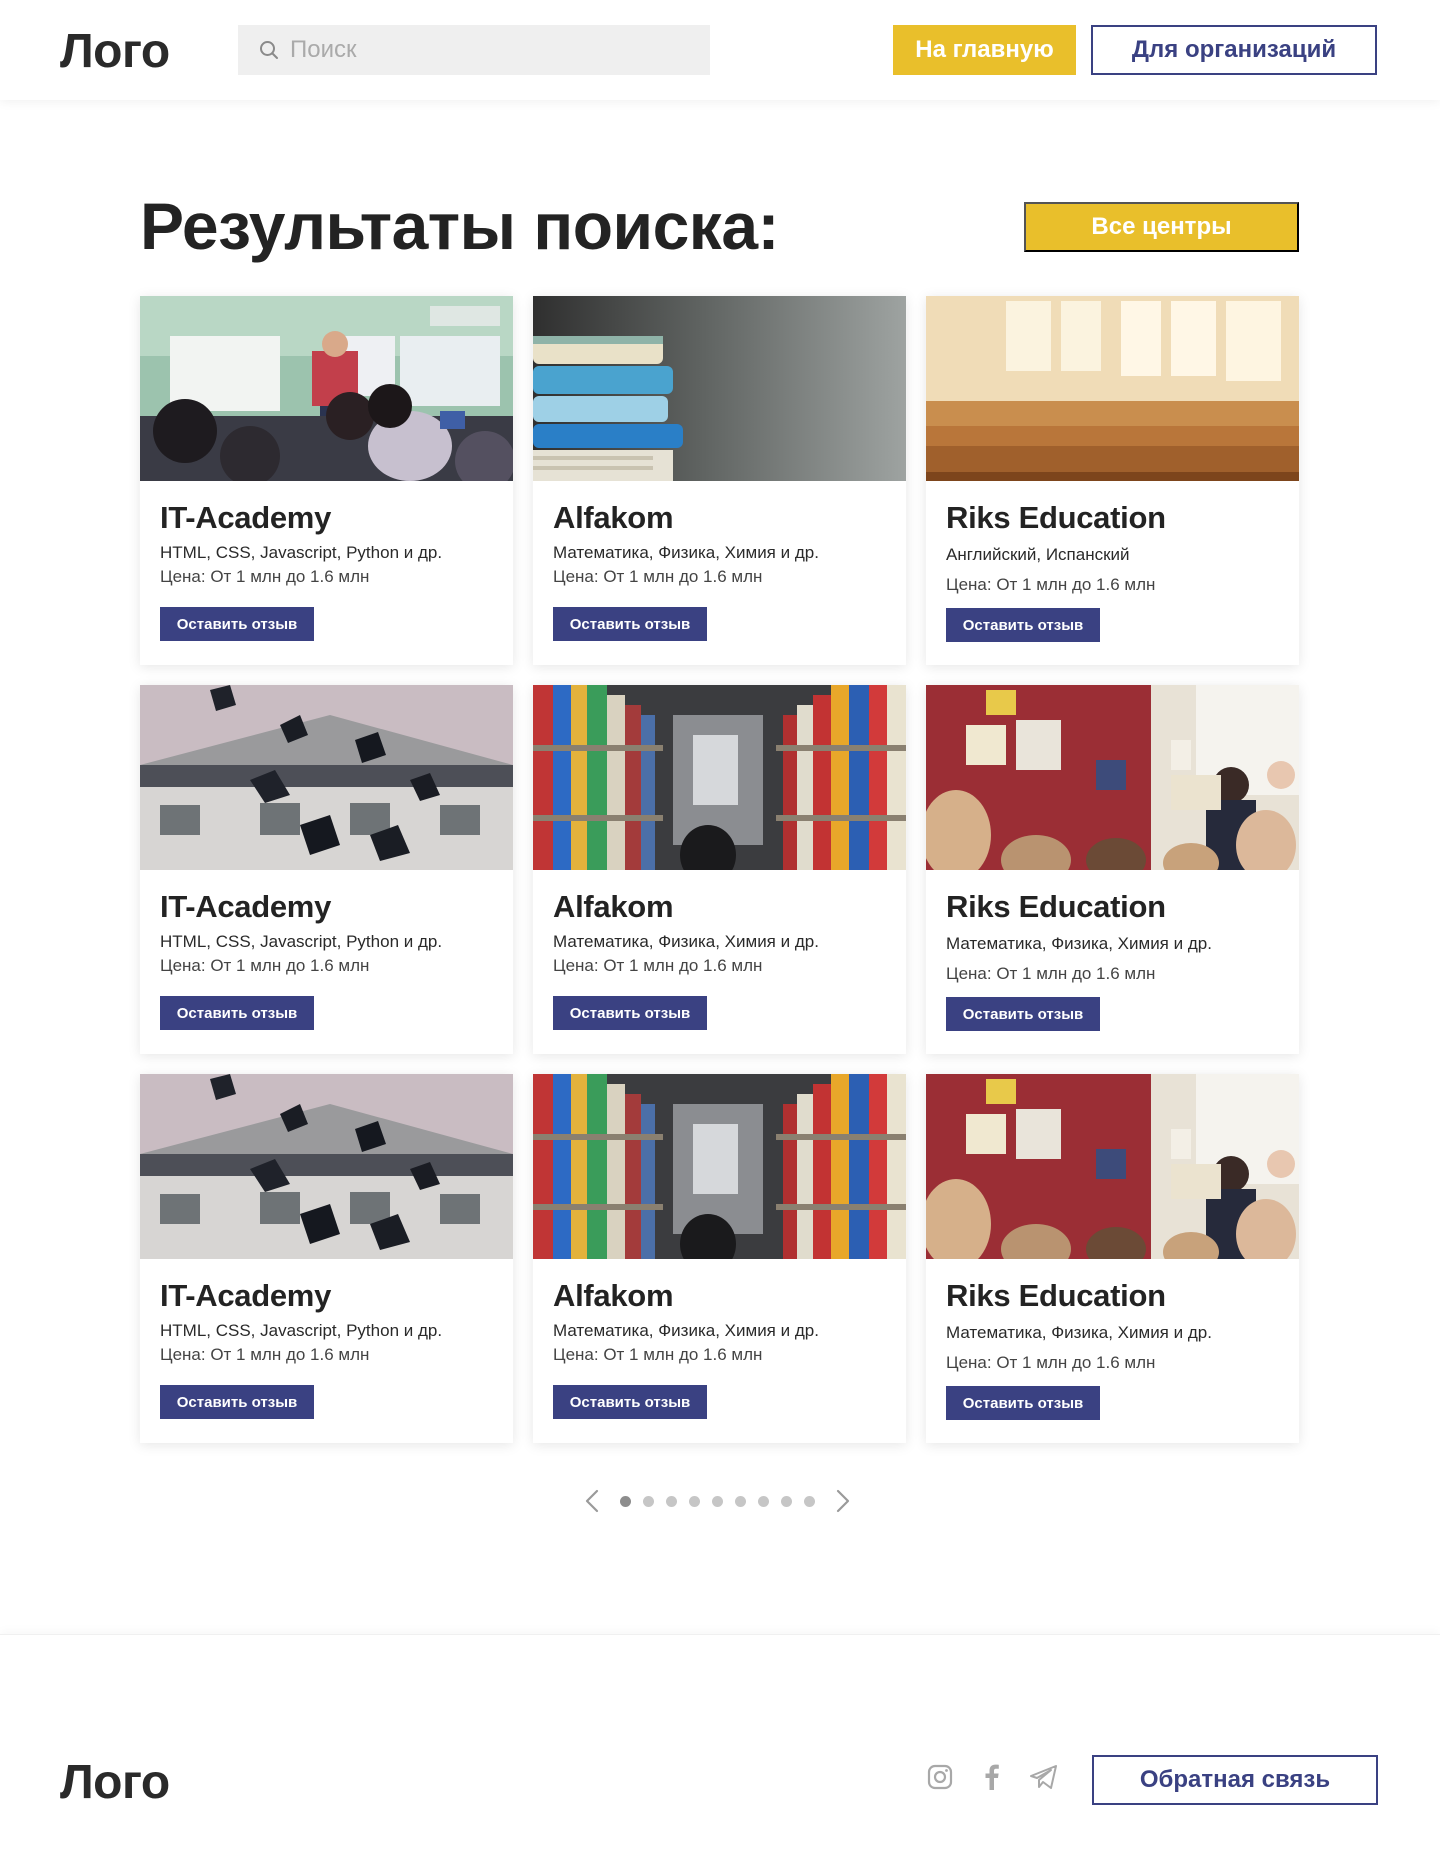 The width and height of the screenshot is (1440, 1858). I want to click on search-bar, so click(474, 50).